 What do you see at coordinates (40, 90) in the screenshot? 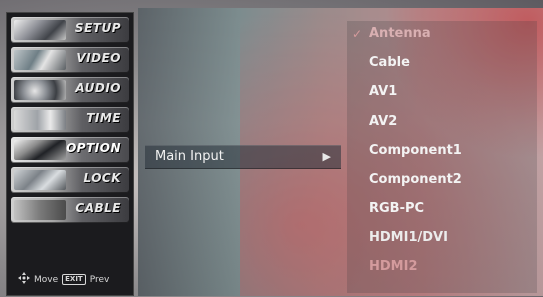
I see `audio-icon` at bounding box center [40, 90].